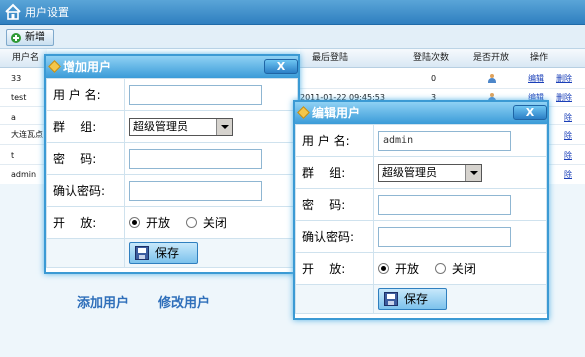 This screenshot has width=585, height=357. What do you see at coordinates (24, 174) in the screenshot?
I see `table-cell-user: admin` at bounding box center [24, 174].